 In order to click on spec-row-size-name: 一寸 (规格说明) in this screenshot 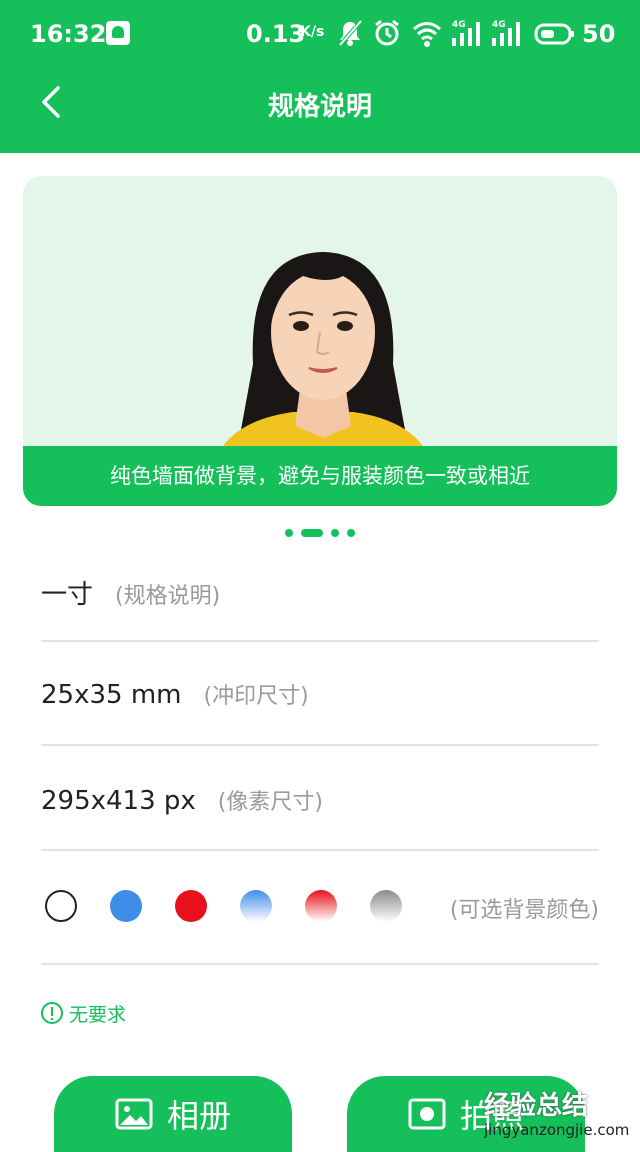, I will do `click(320, 601)`.